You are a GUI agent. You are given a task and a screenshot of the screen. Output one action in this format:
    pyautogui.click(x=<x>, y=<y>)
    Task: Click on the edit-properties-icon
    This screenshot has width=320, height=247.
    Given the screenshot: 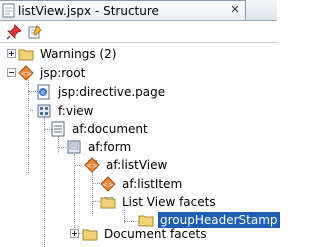 What is the action you would take?
    pyautogui.click(x=35, y=32)
    